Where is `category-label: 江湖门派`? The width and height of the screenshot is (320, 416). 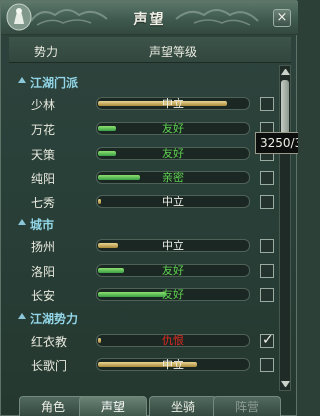
category-label: 江湖门派 is located at coordinates (54, 83).